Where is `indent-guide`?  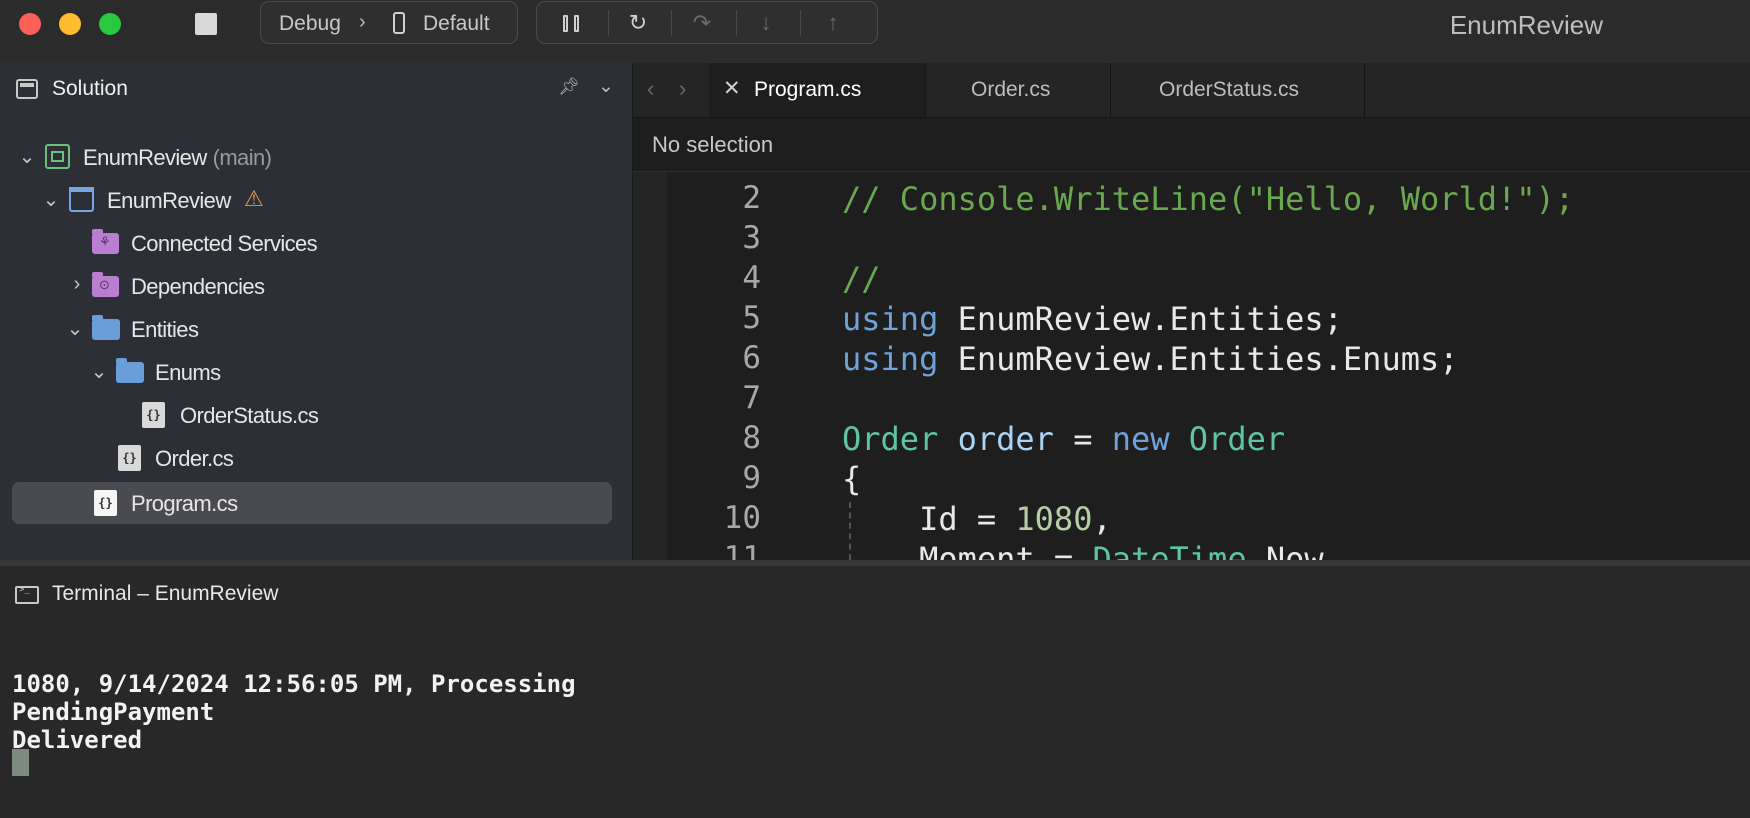
indent-guide is located at coordinates (850, 531).